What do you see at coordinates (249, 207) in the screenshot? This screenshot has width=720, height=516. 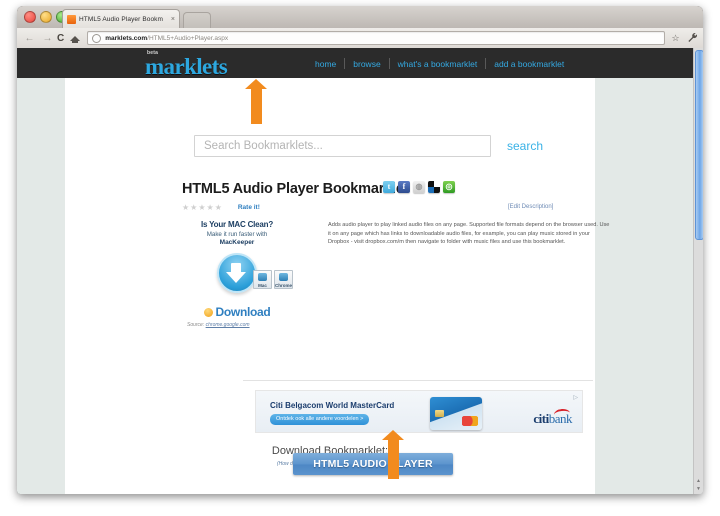 I see `rate-it-label: Rate it!` at bounding box center [249, 207].